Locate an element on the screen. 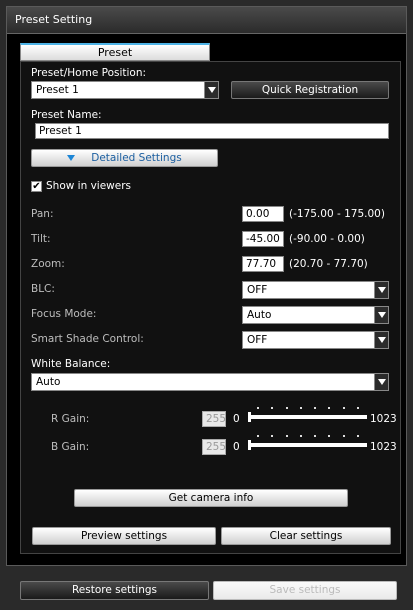  white-balance-value: Auto is located at coordinates (48, 382).